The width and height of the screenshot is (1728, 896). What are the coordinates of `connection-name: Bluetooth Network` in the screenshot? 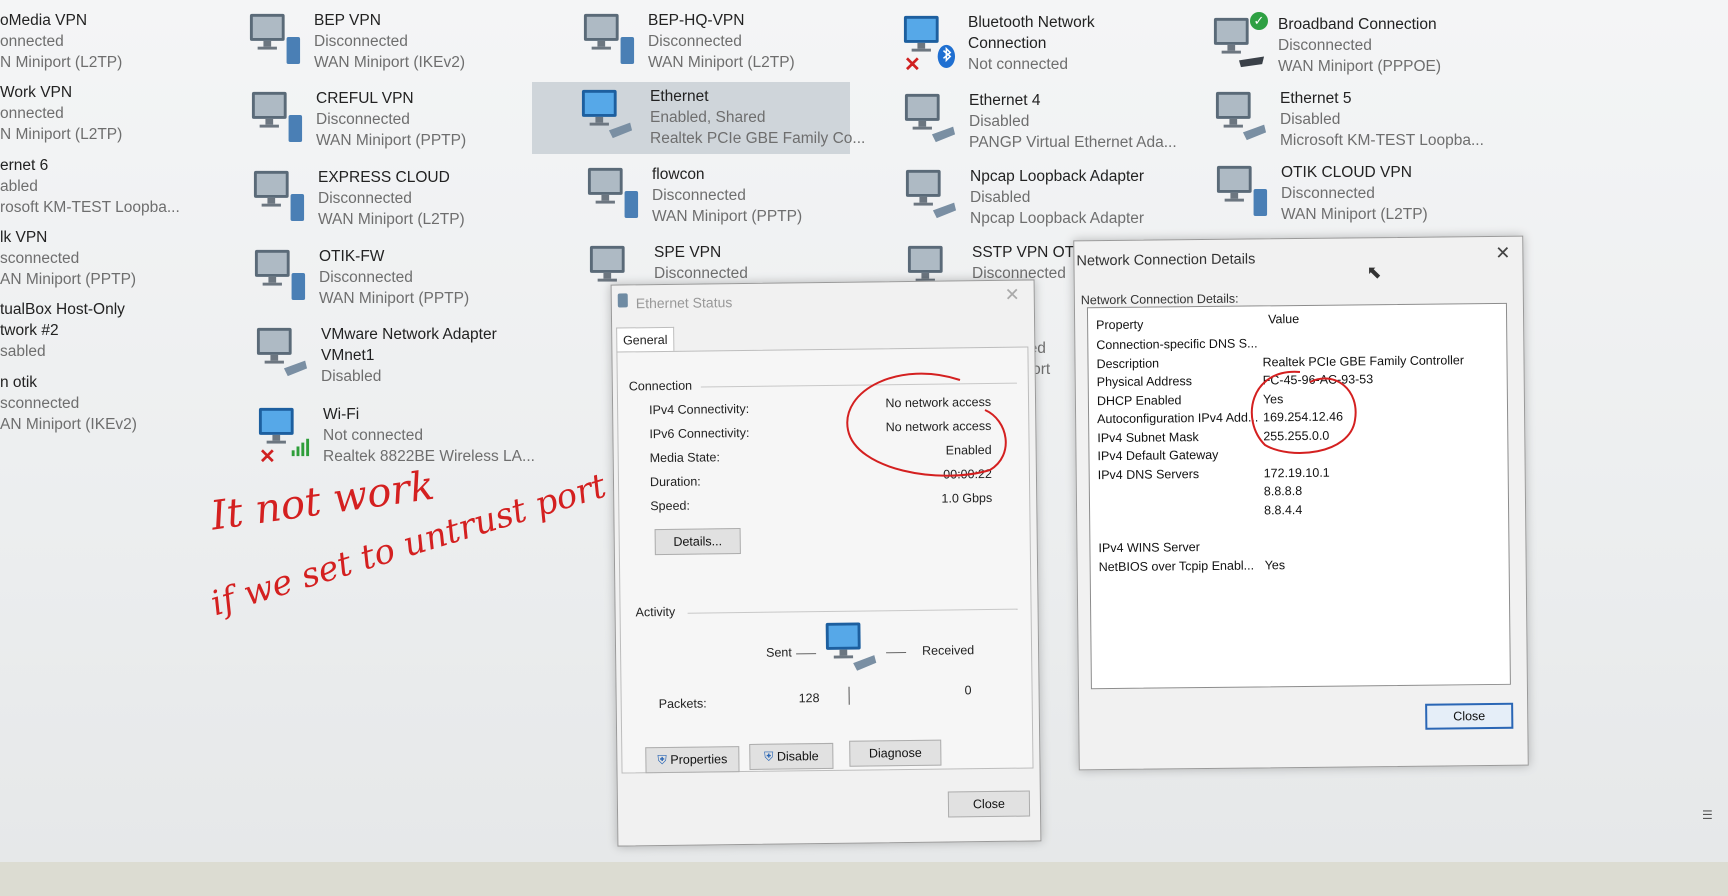 It's located at (1031, 22).